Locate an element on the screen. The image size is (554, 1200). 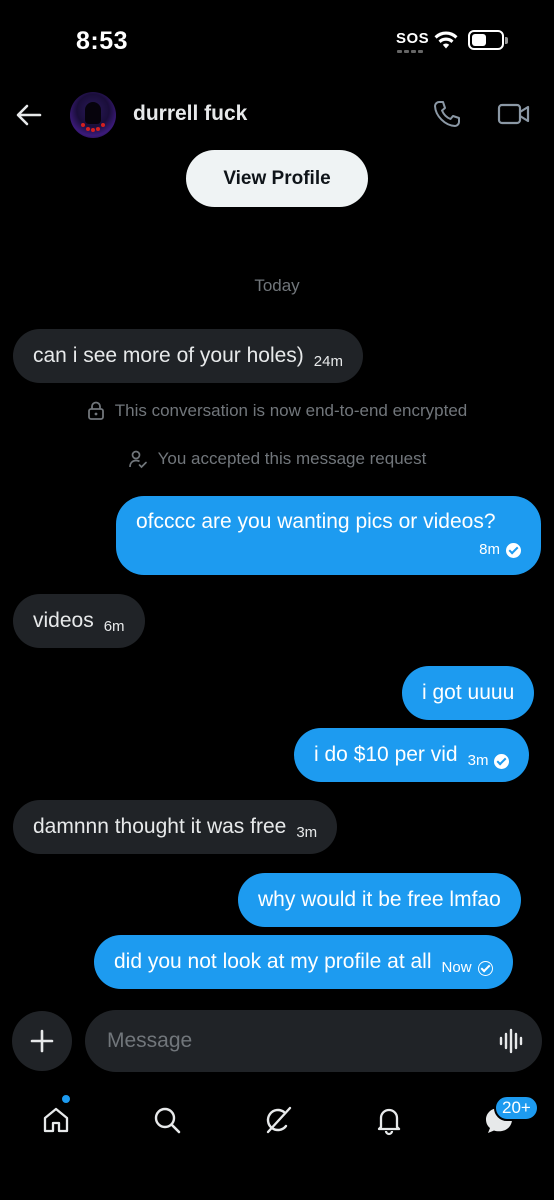
incoming-message: videos 6m is located at coordinates (79, 621).